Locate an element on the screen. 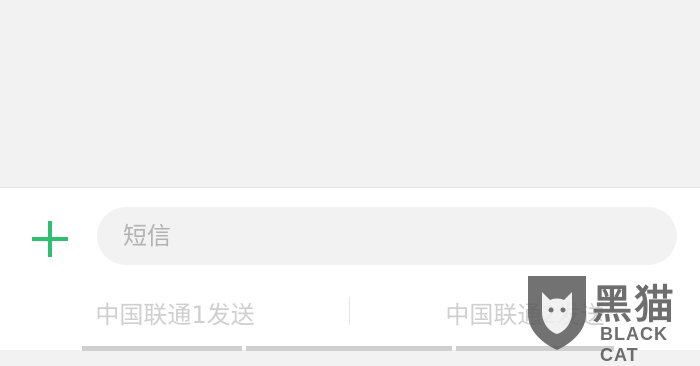 The height and width of the screenshot is (366, 700). message-input is located at coordinates (400, 236).